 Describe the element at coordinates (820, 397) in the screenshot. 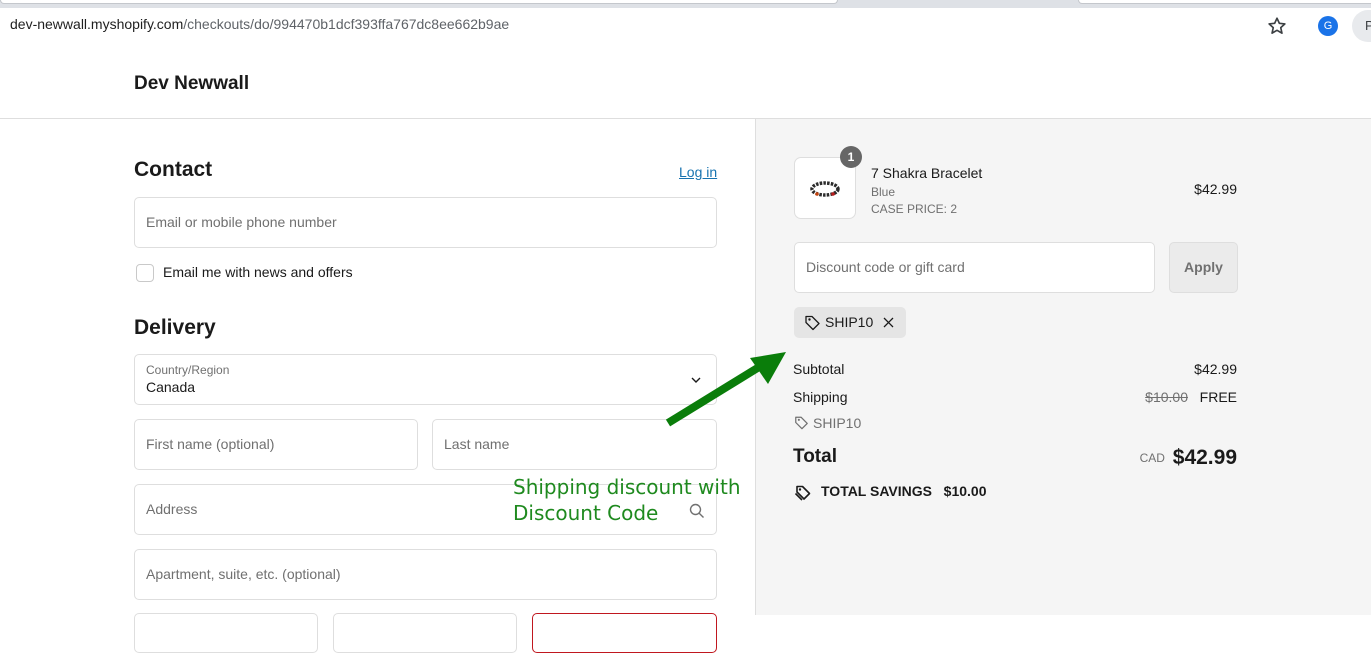

I see `shipping-label: Shipping` at that location.